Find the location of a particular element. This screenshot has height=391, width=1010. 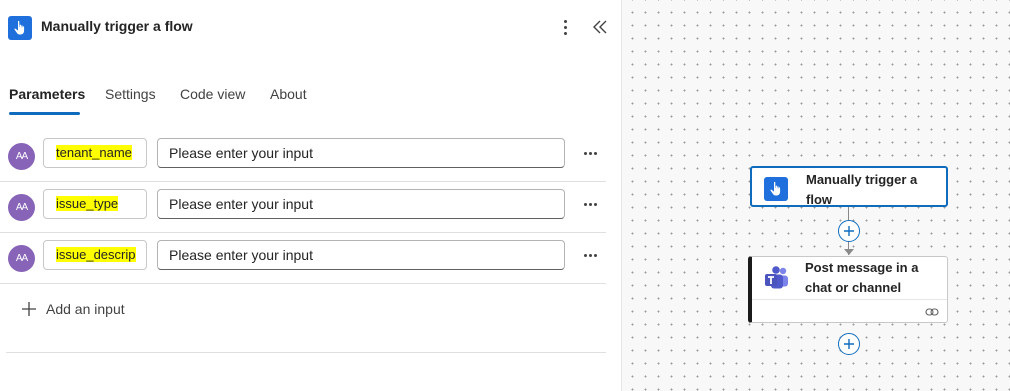

input-name-field: issue_type is located at coordinates (95, 204).